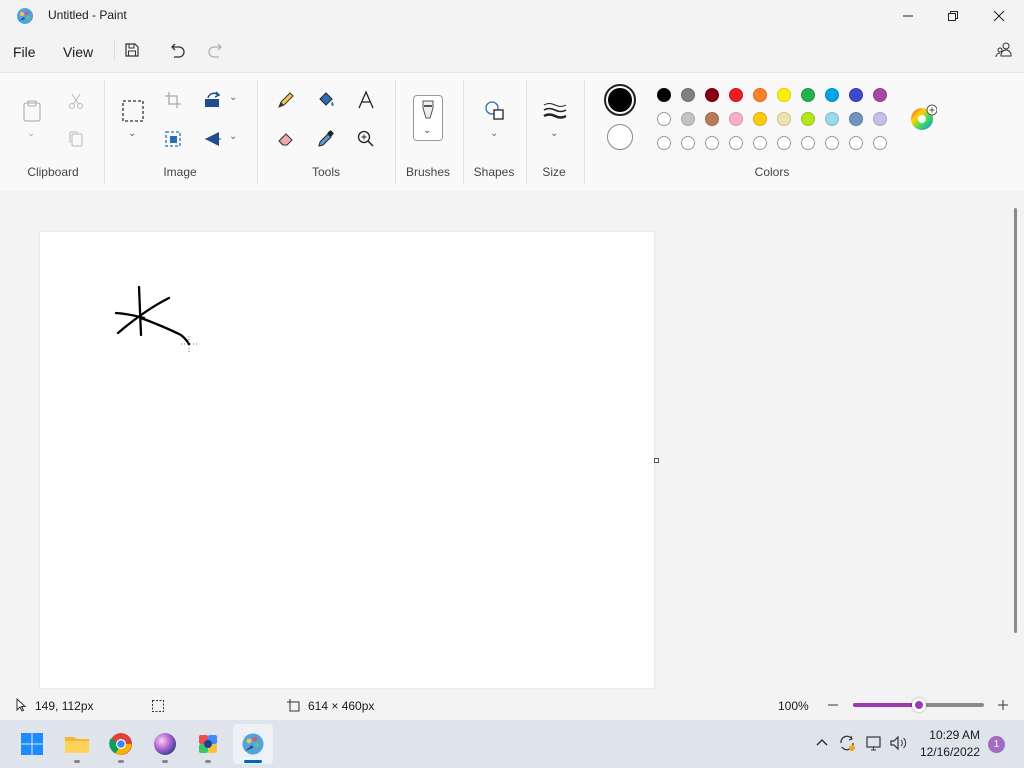  What do you see at coordinates (1003, 705) in the screenshot?
I see `zoom-in-button` at bounding box center [1003, 705].